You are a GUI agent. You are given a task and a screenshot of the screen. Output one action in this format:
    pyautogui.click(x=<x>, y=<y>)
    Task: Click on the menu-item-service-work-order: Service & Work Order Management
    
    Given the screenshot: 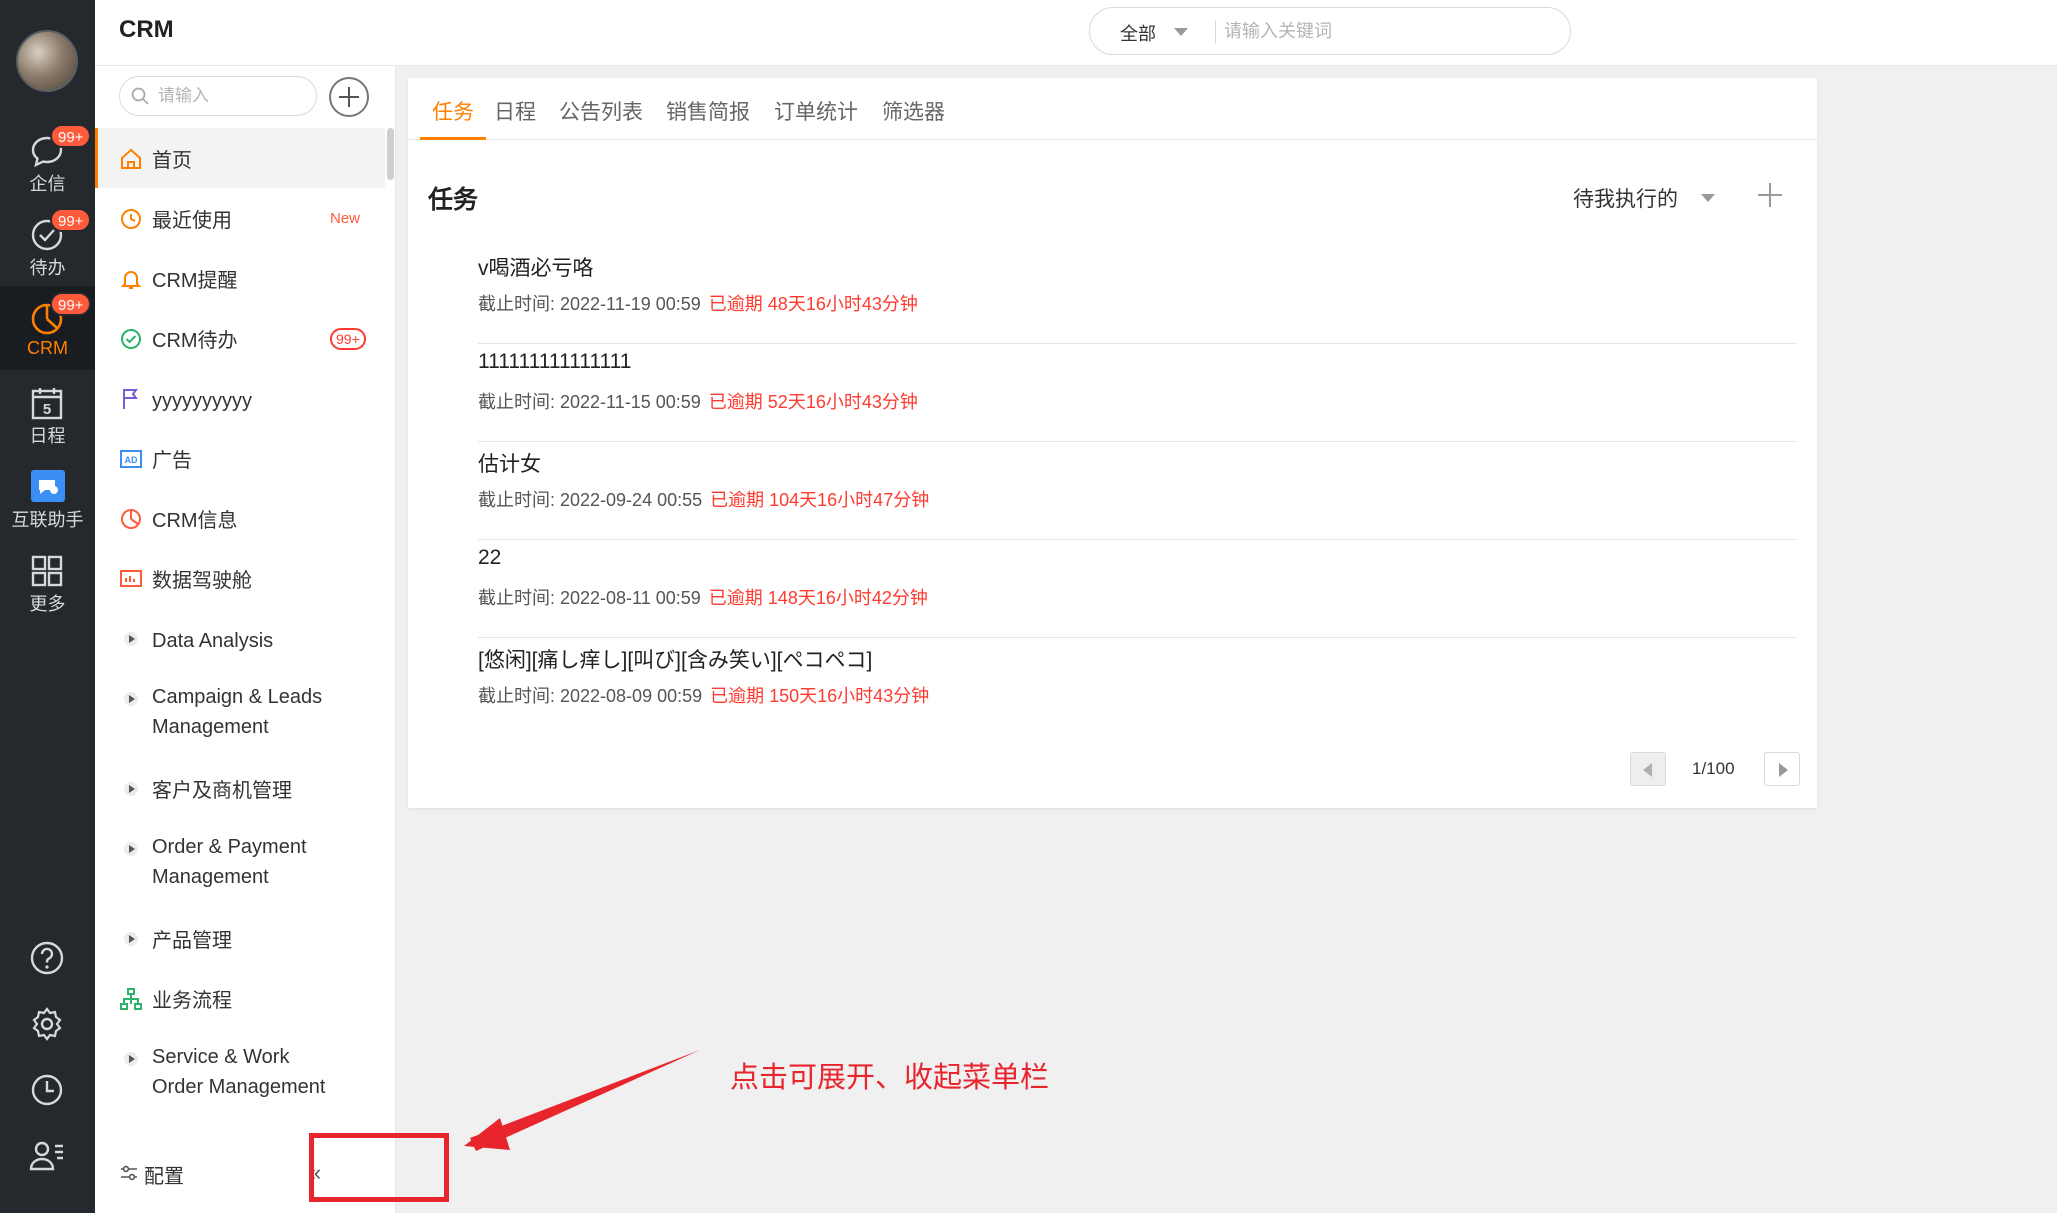 What is the action you would take?
    pyautogui.click(x=240, y=1073)
    